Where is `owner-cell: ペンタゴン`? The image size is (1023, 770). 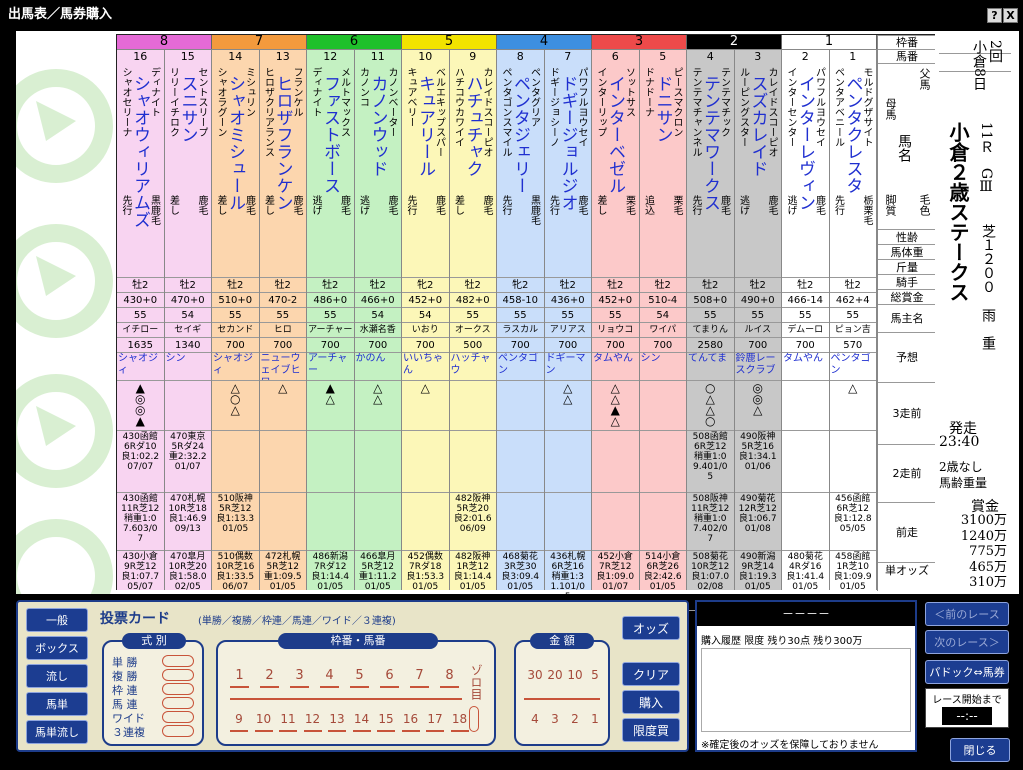 owner-cell: ペンタゴン is located at coordinates (520, 366).